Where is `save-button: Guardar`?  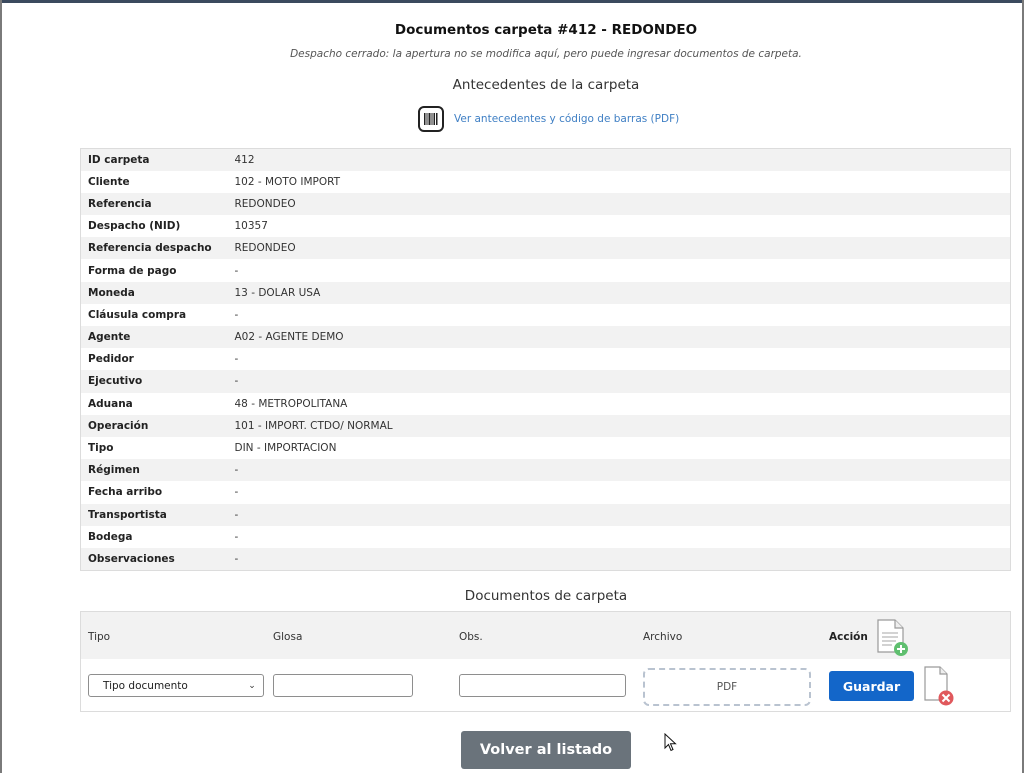 save-button: Guardar is located at coordinates (871, 686).